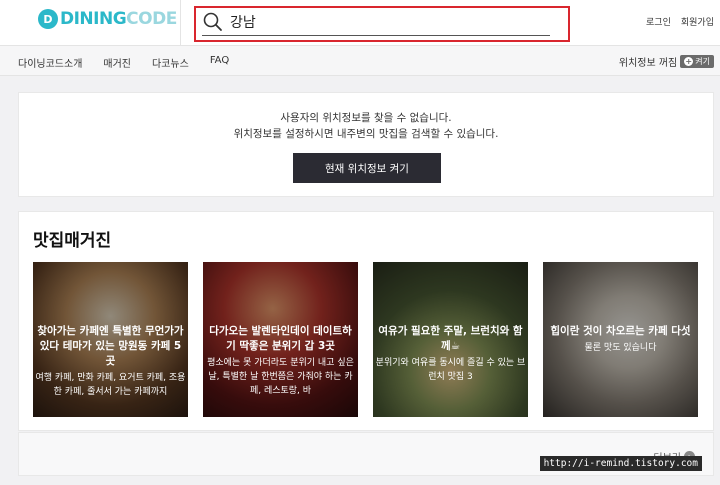 The width and height of the screenshot is (720, 485). I want to click on nav-item-magazine: 매거진, so click(117, 62).